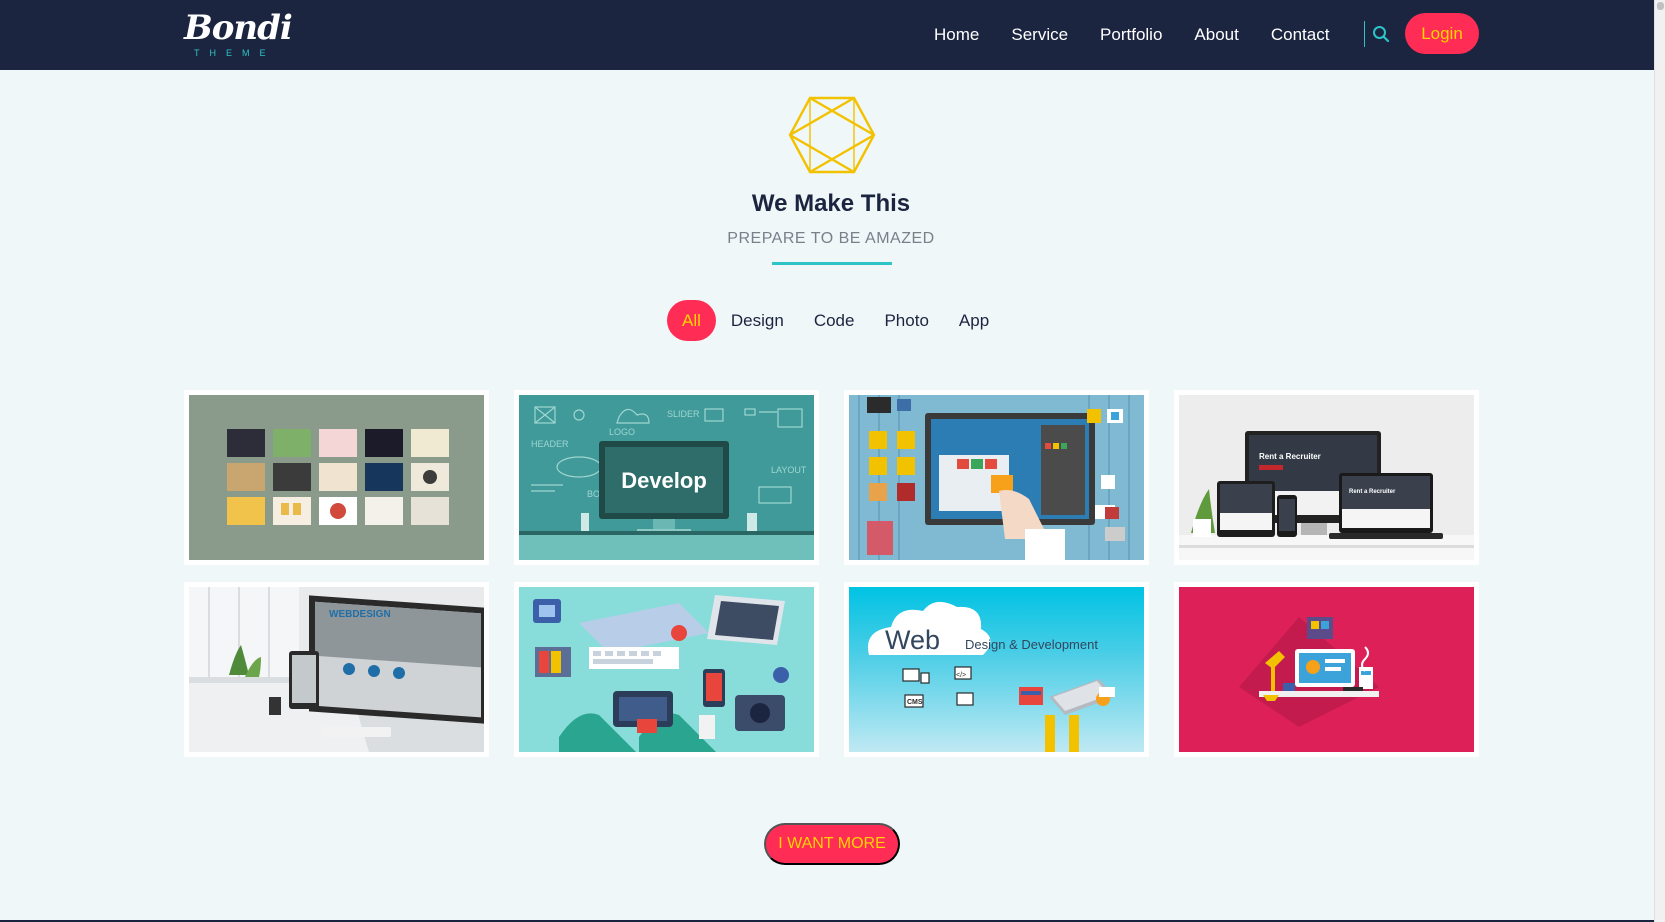 The image size is (1665, 922). What do you see at coordinates (789, 470) in the screenshot?
I see `svg-text: LAYOUT` at bounding box center [789, 470].